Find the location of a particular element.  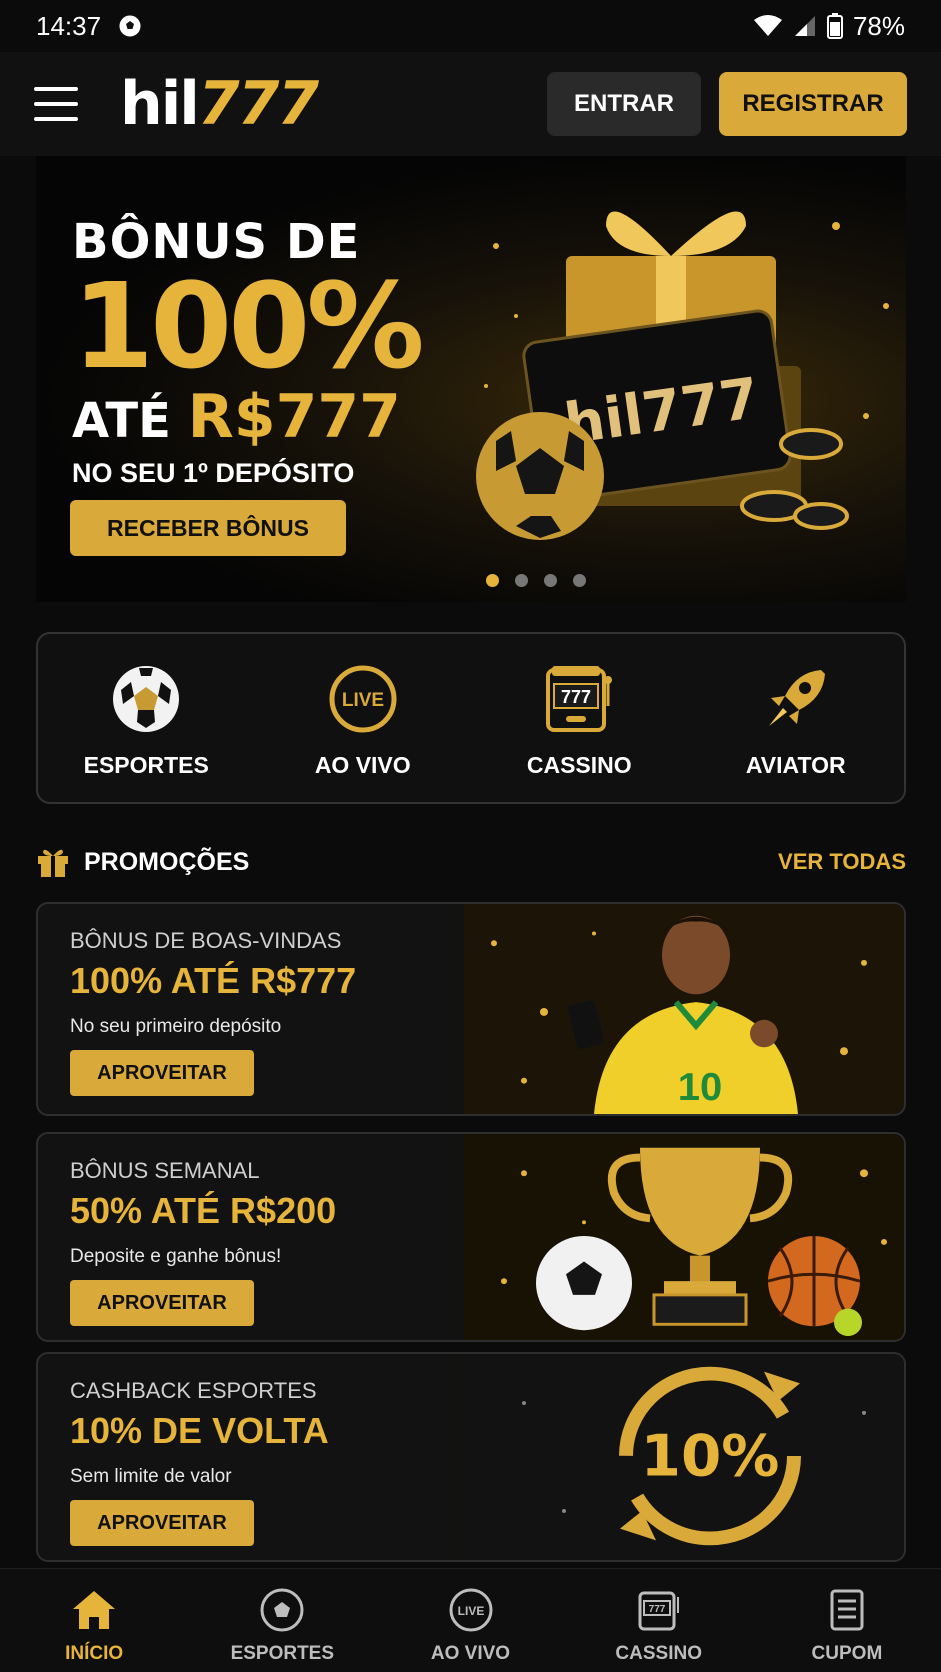

category-live: LIVE AO VIVO is located at coordinates (363, 718).